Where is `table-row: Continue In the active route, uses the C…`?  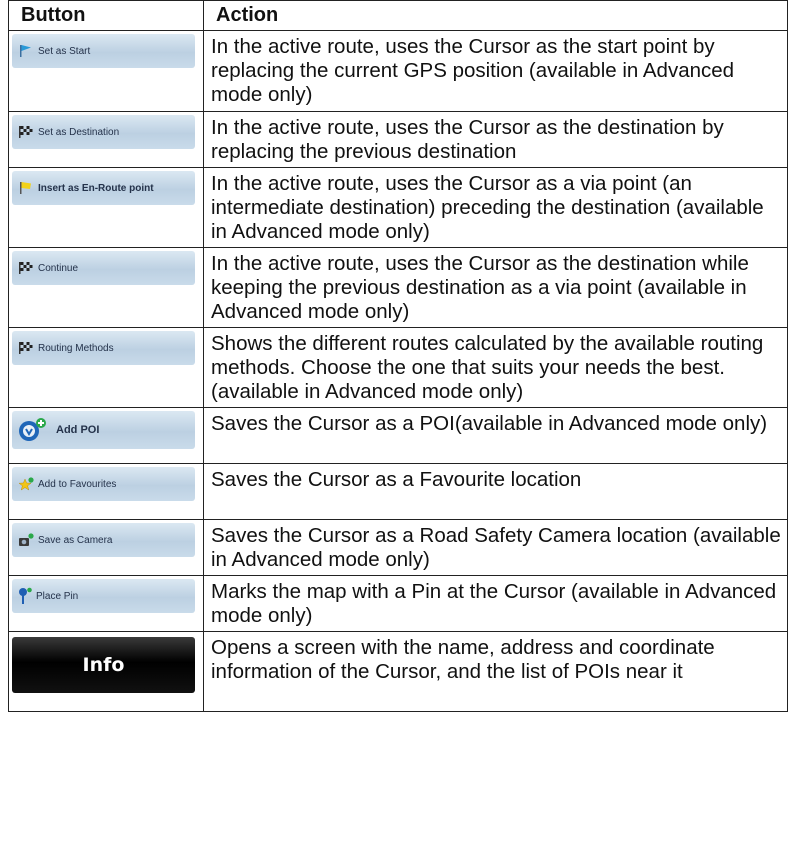 table-row: Continue In the active route, uses the C… is located at coordinates (398, 287).